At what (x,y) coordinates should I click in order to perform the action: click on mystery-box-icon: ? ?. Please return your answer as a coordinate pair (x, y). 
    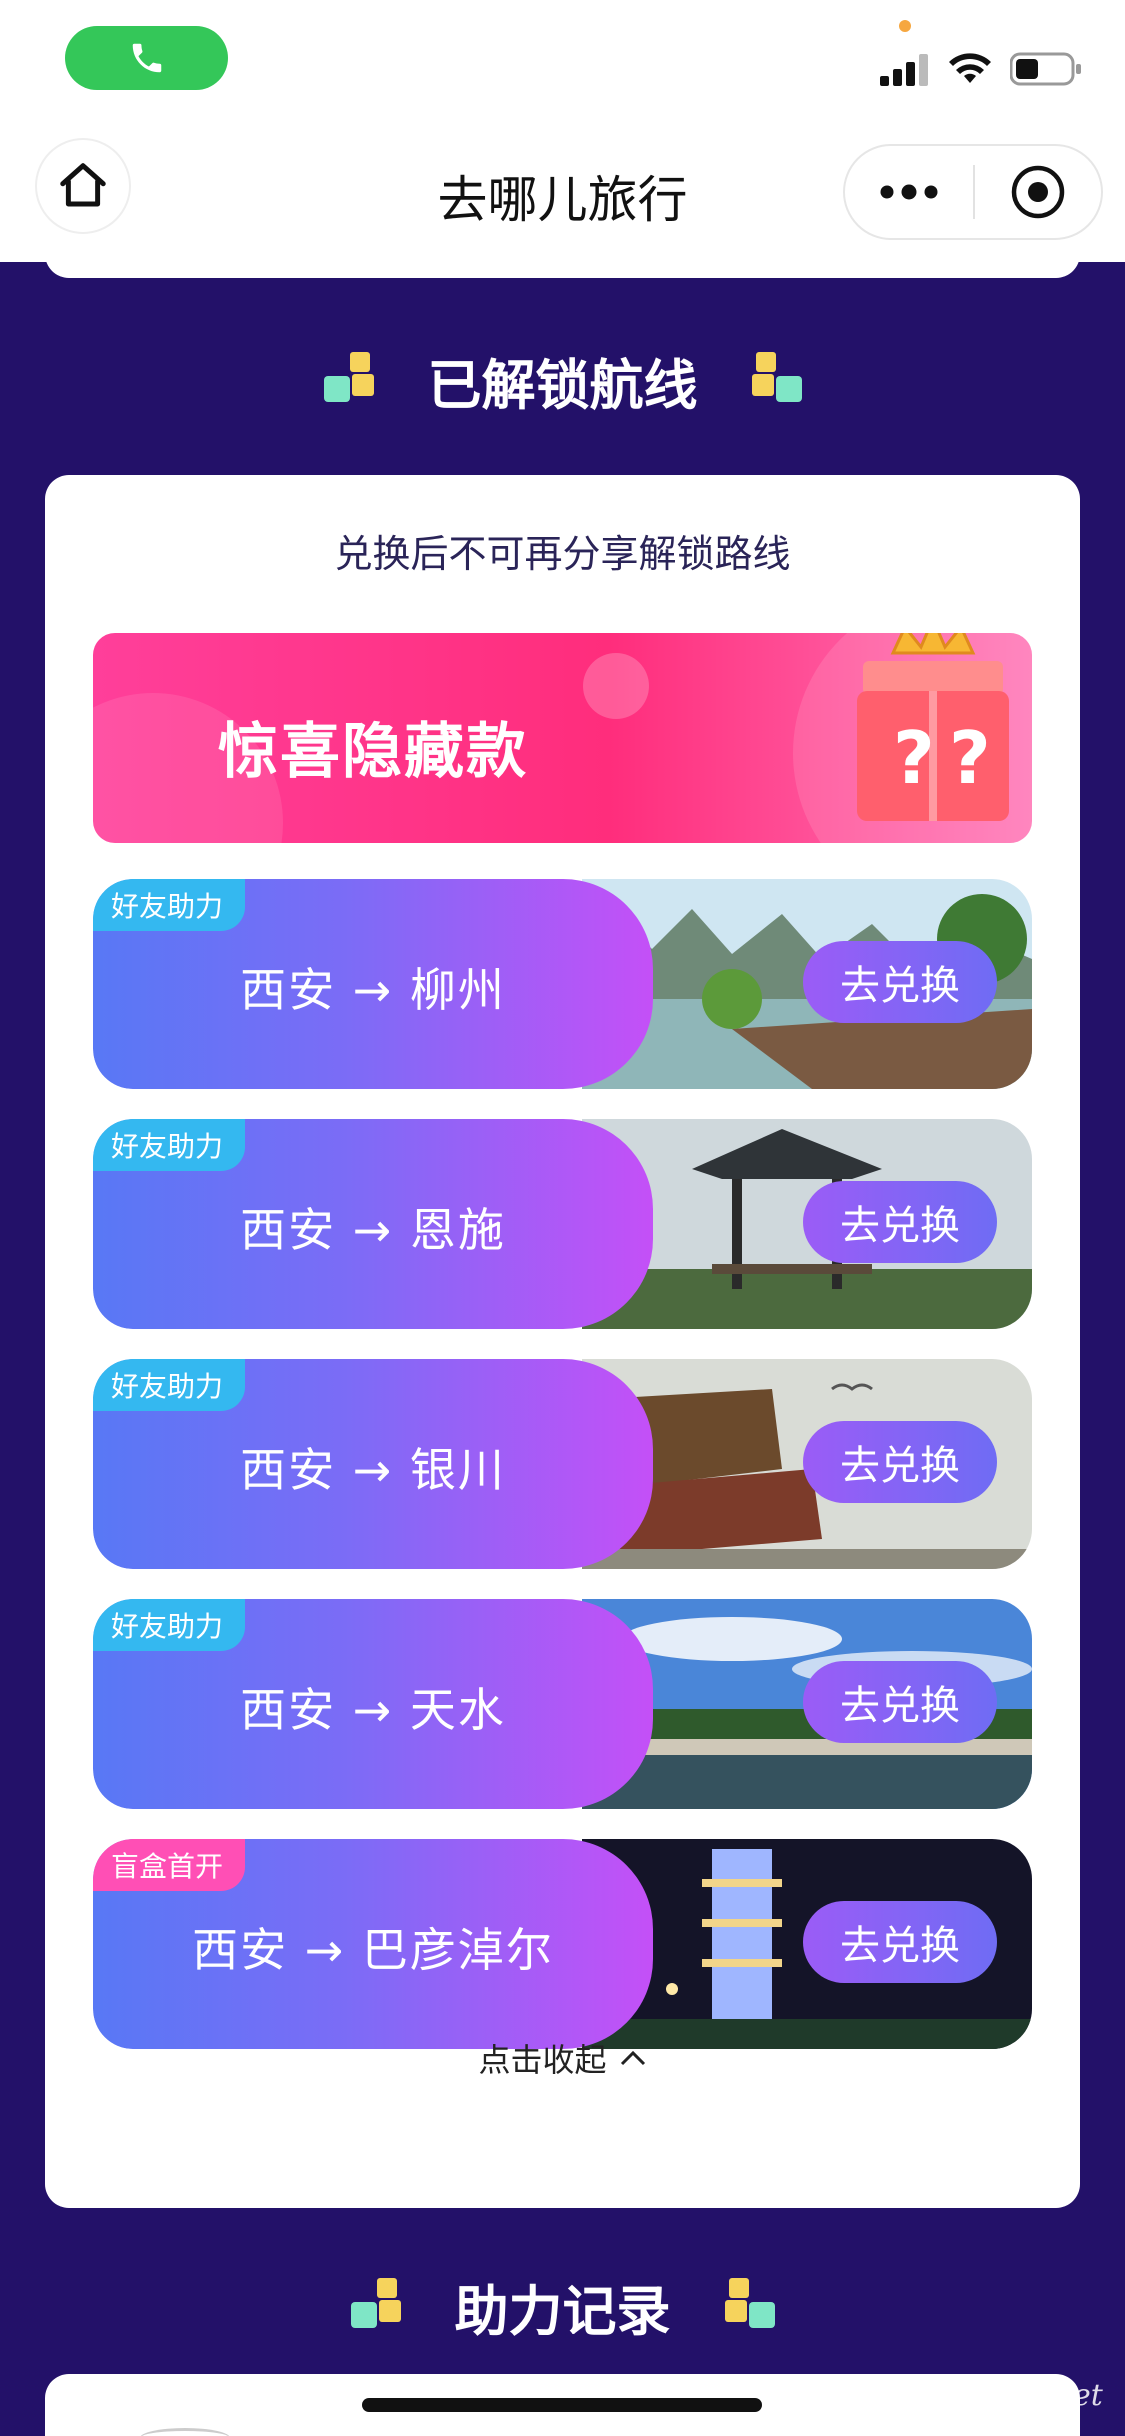
    Looking at the image, I should click on (933, 727).